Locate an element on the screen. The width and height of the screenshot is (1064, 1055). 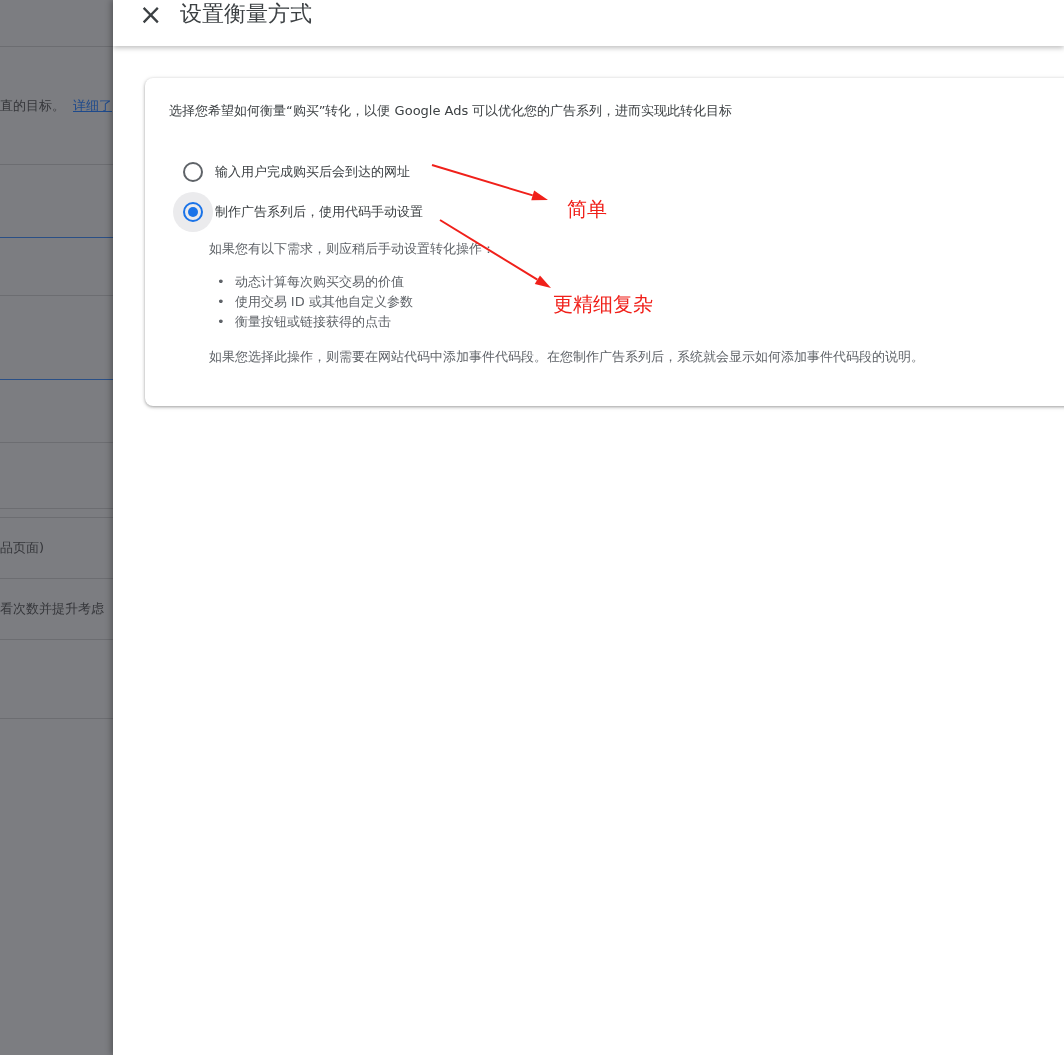
close-button: × is located at coordinates (151, 15).